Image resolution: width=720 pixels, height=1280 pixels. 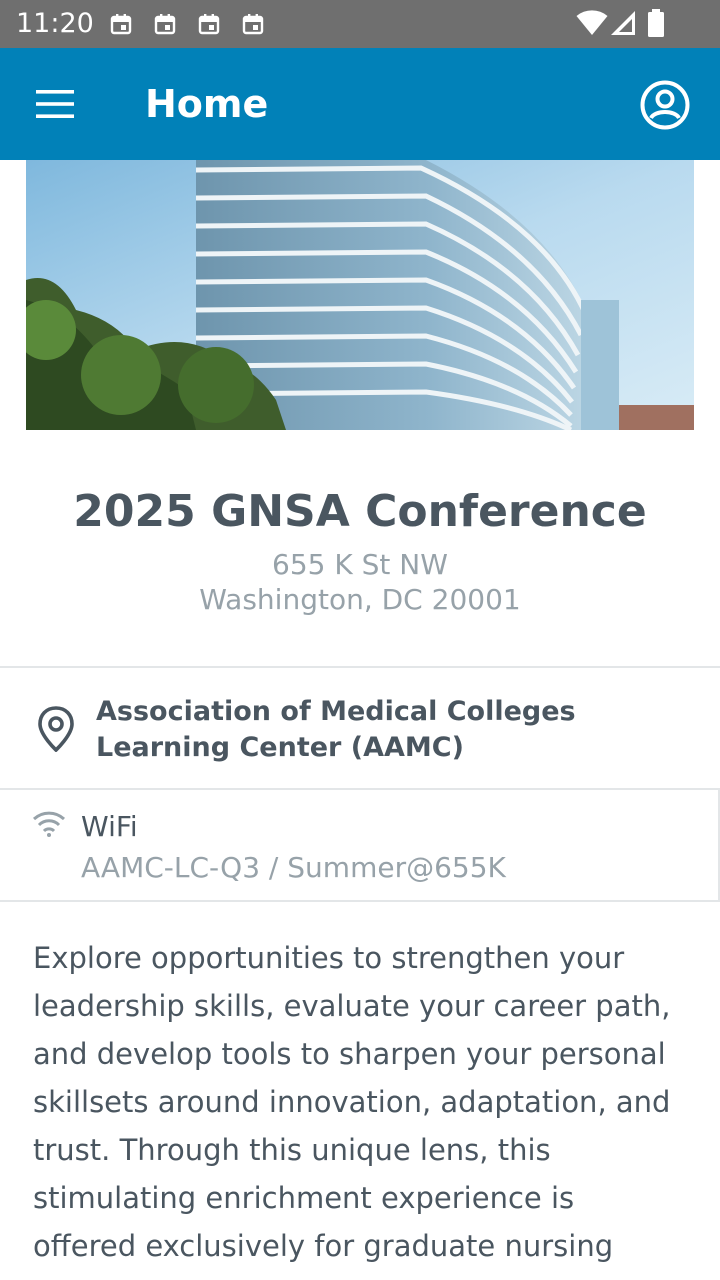 I want to click on location-pin-icon, so click(x=56, y=729).